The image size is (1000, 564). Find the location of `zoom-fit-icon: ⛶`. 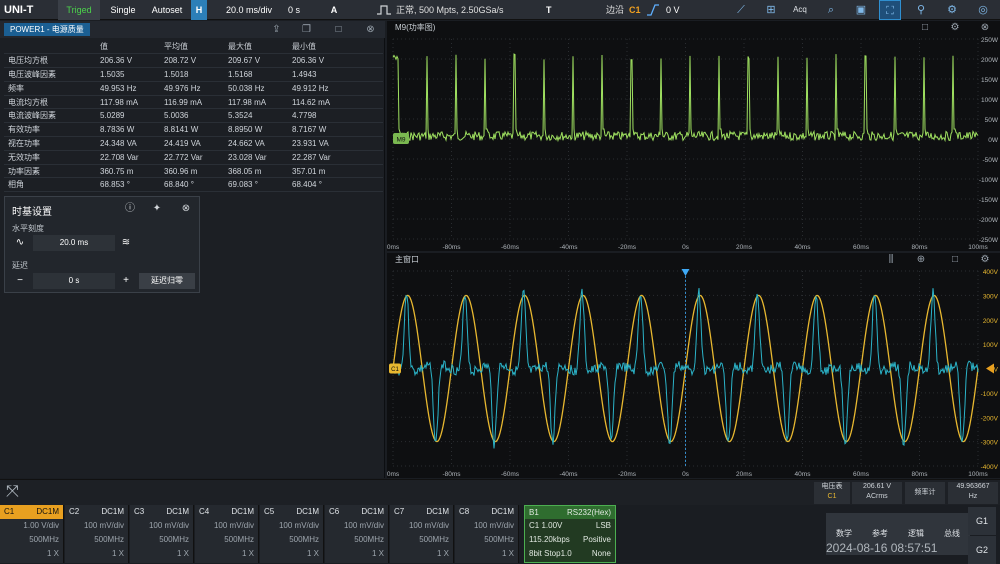

zoom-fit-icon: ⛶ is located at coordinates (890, 10).